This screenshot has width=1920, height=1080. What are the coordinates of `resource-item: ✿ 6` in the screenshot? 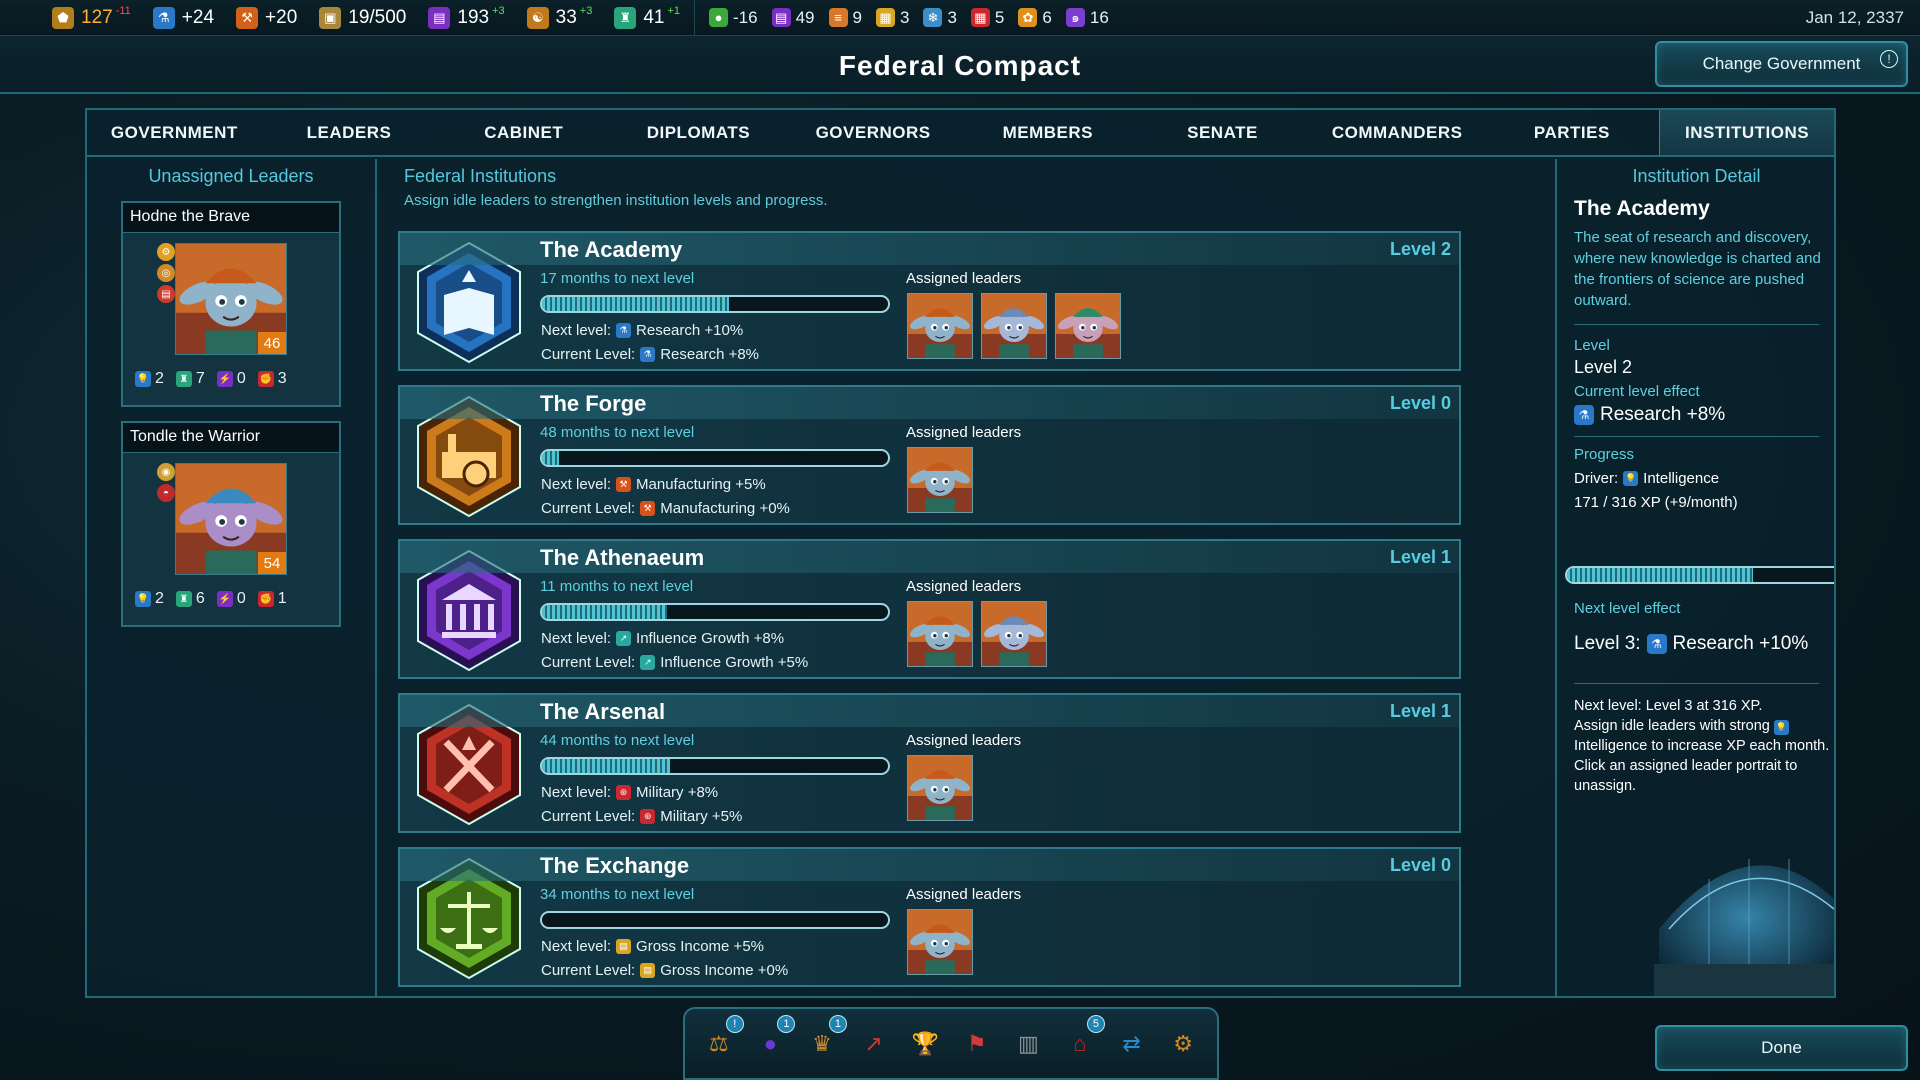 It's located at (1035, 18).